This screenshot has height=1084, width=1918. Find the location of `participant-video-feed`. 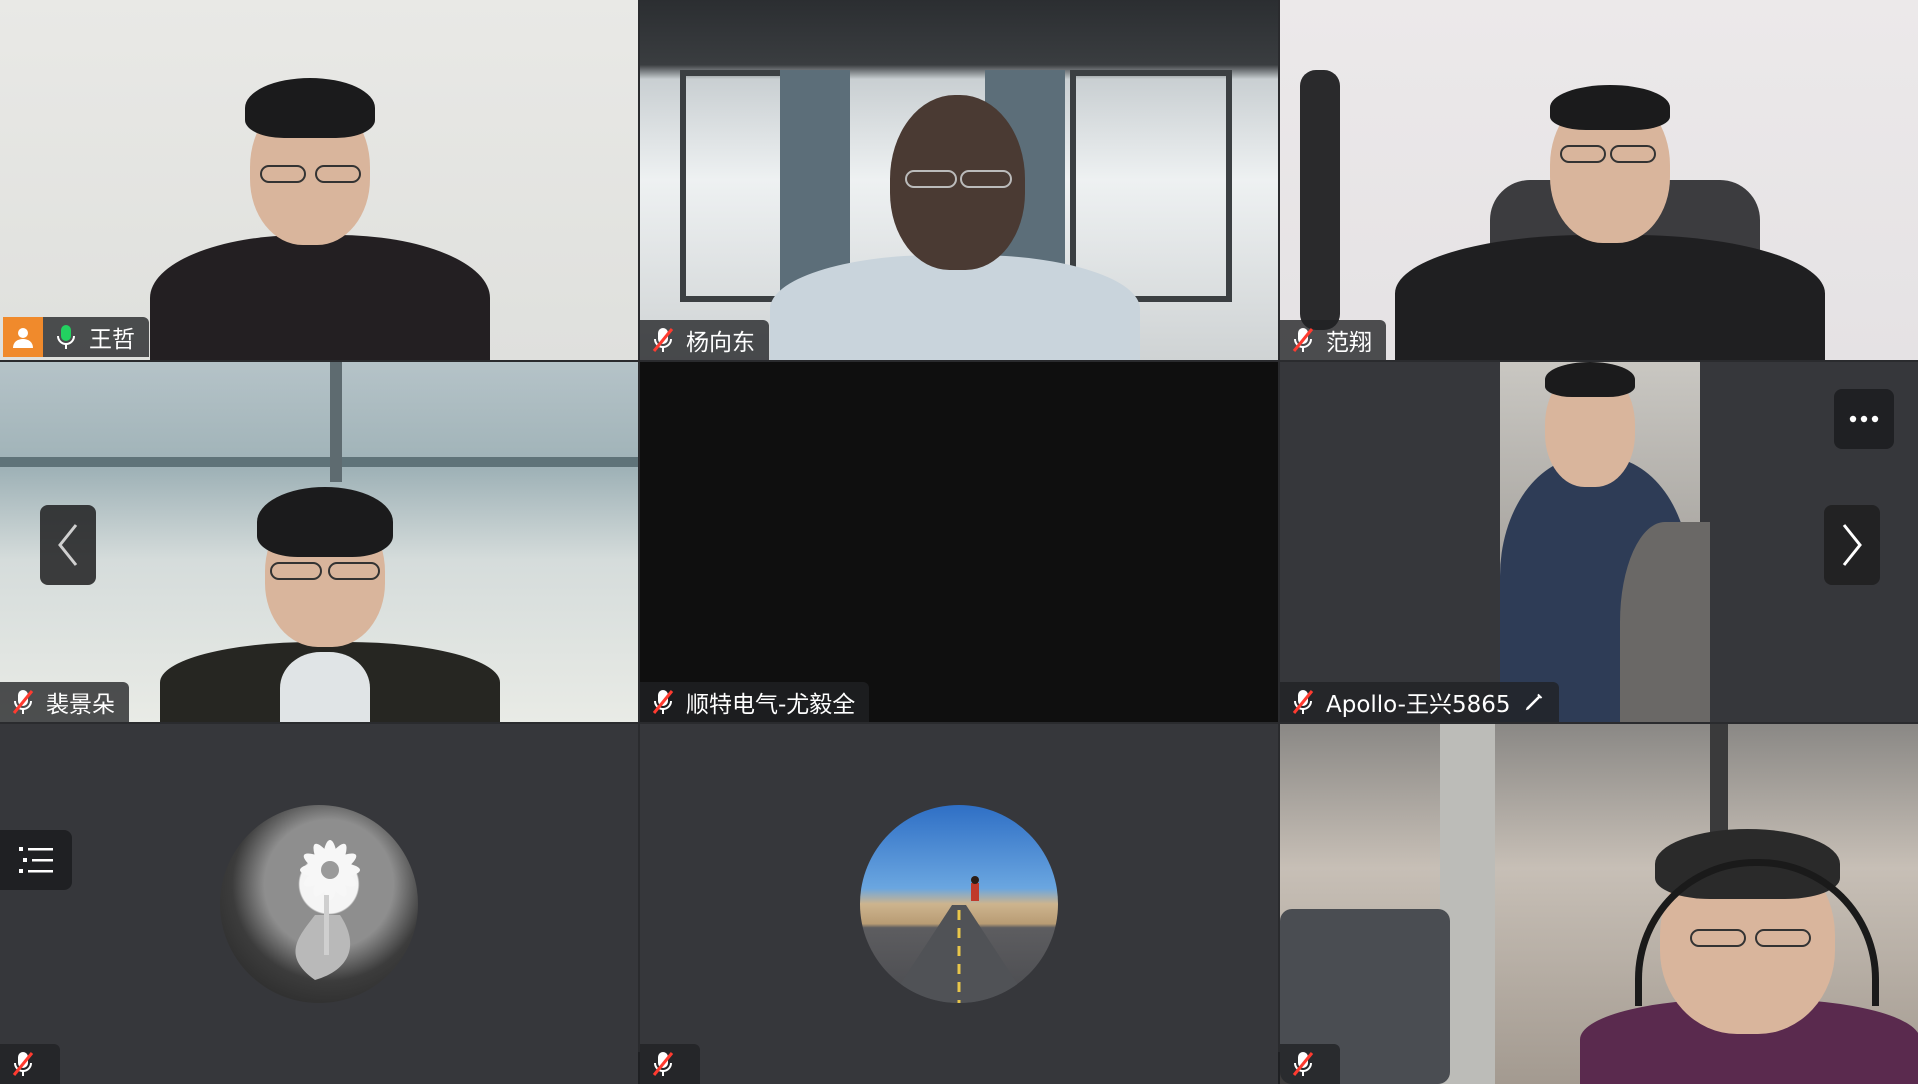

participant-video-feed is located at coordinates (1605, 542).